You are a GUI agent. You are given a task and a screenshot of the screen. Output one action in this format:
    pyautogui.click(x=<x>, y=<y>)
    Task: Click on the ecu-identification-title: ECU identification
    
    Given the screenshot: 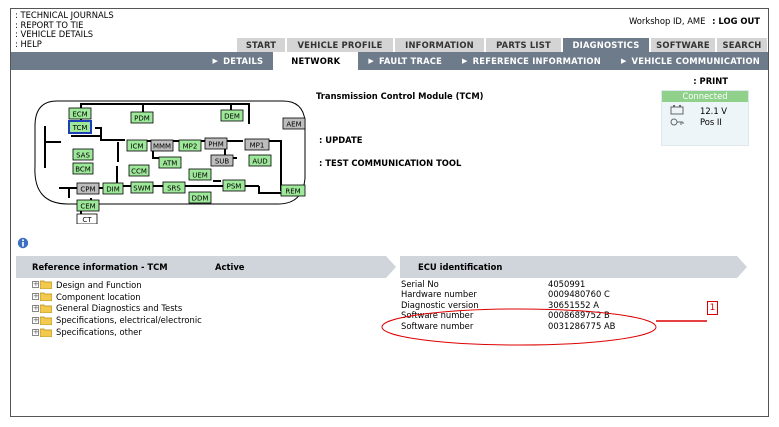 What is the action you would take?
    pyautogui.click(x=460, y=267)
    